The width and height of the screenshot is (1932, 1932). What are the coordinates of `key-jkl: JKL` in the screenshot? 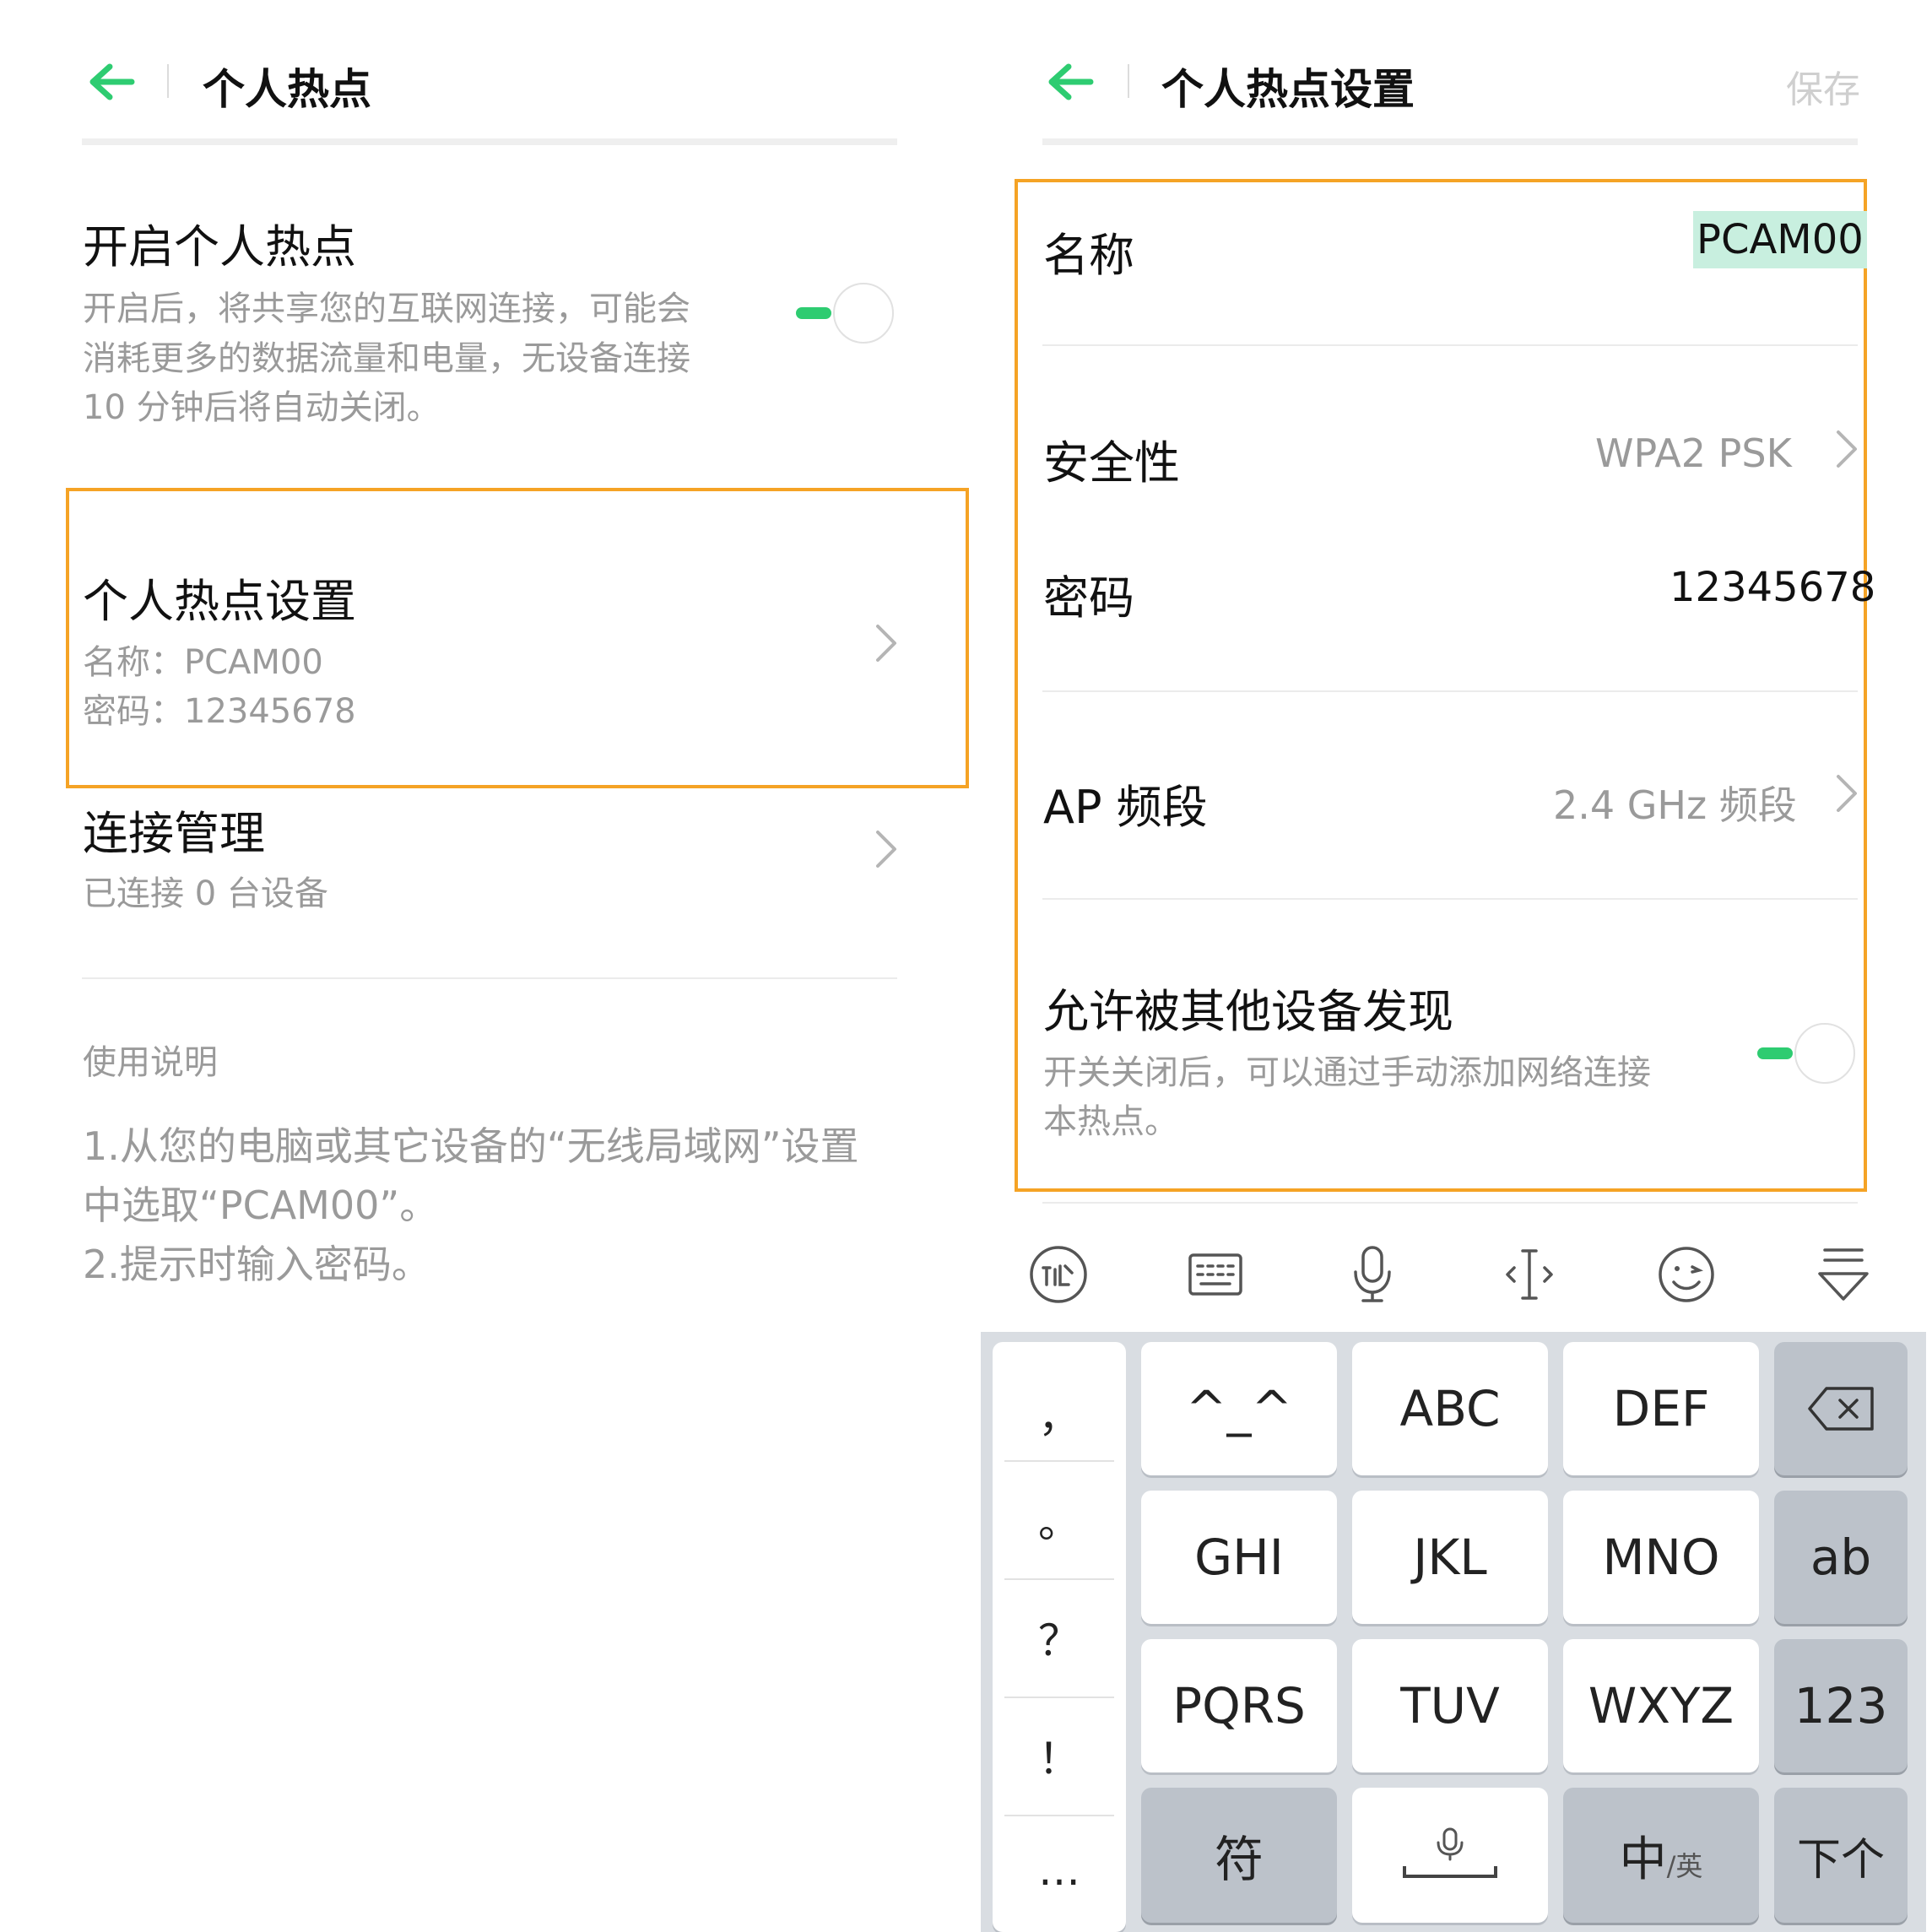 It's located at (1450, 1557).